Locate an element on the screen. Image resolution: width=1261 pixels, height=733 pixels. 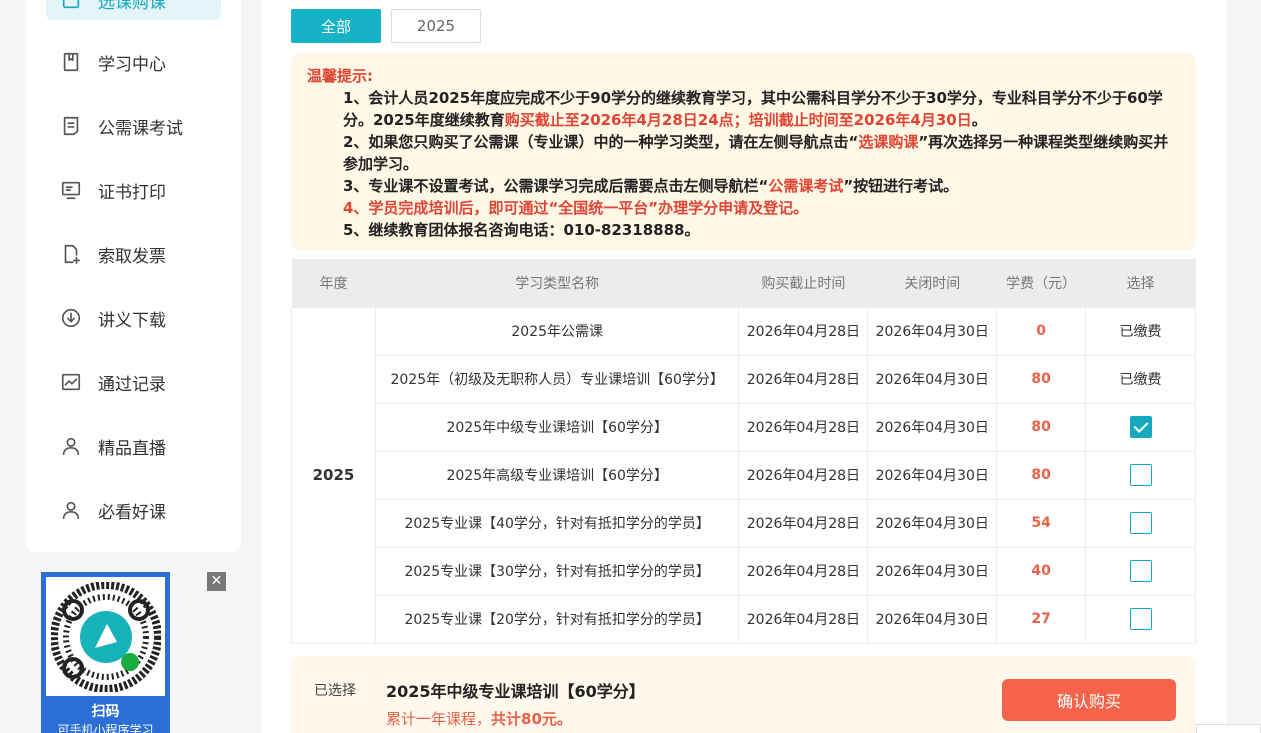
notice-title: 温馨提示: is located at coordinates (340, 76).